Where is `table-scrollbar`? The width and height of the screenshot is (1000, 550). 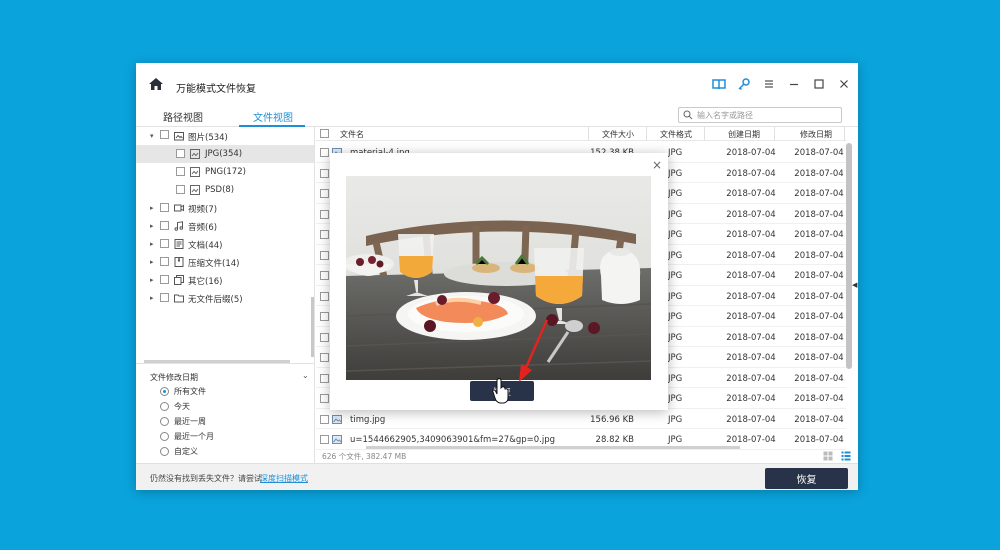 table-scrollbar is located at coordinates (849, 295).